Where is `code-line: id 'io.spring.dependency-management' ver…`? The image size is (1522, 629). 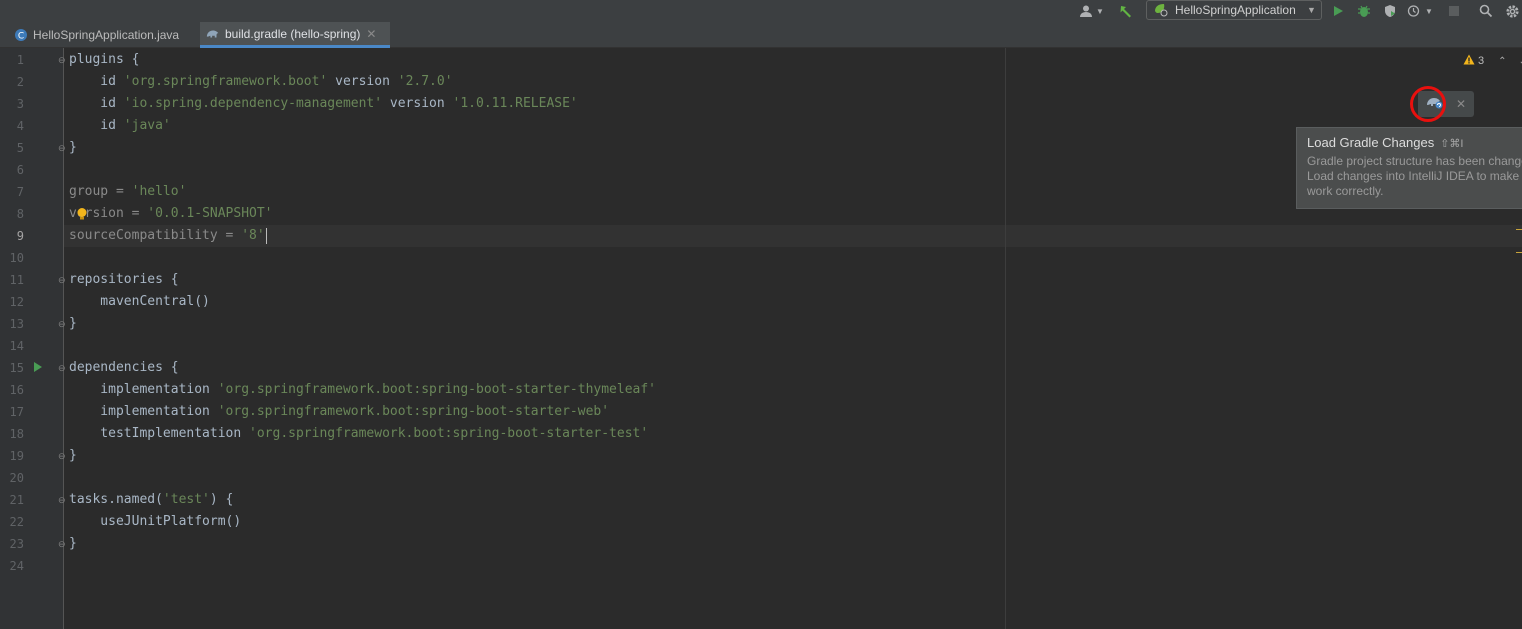
code-line: id 'io.spring.dependency-management' ver… is located at coordinates (323, 103).